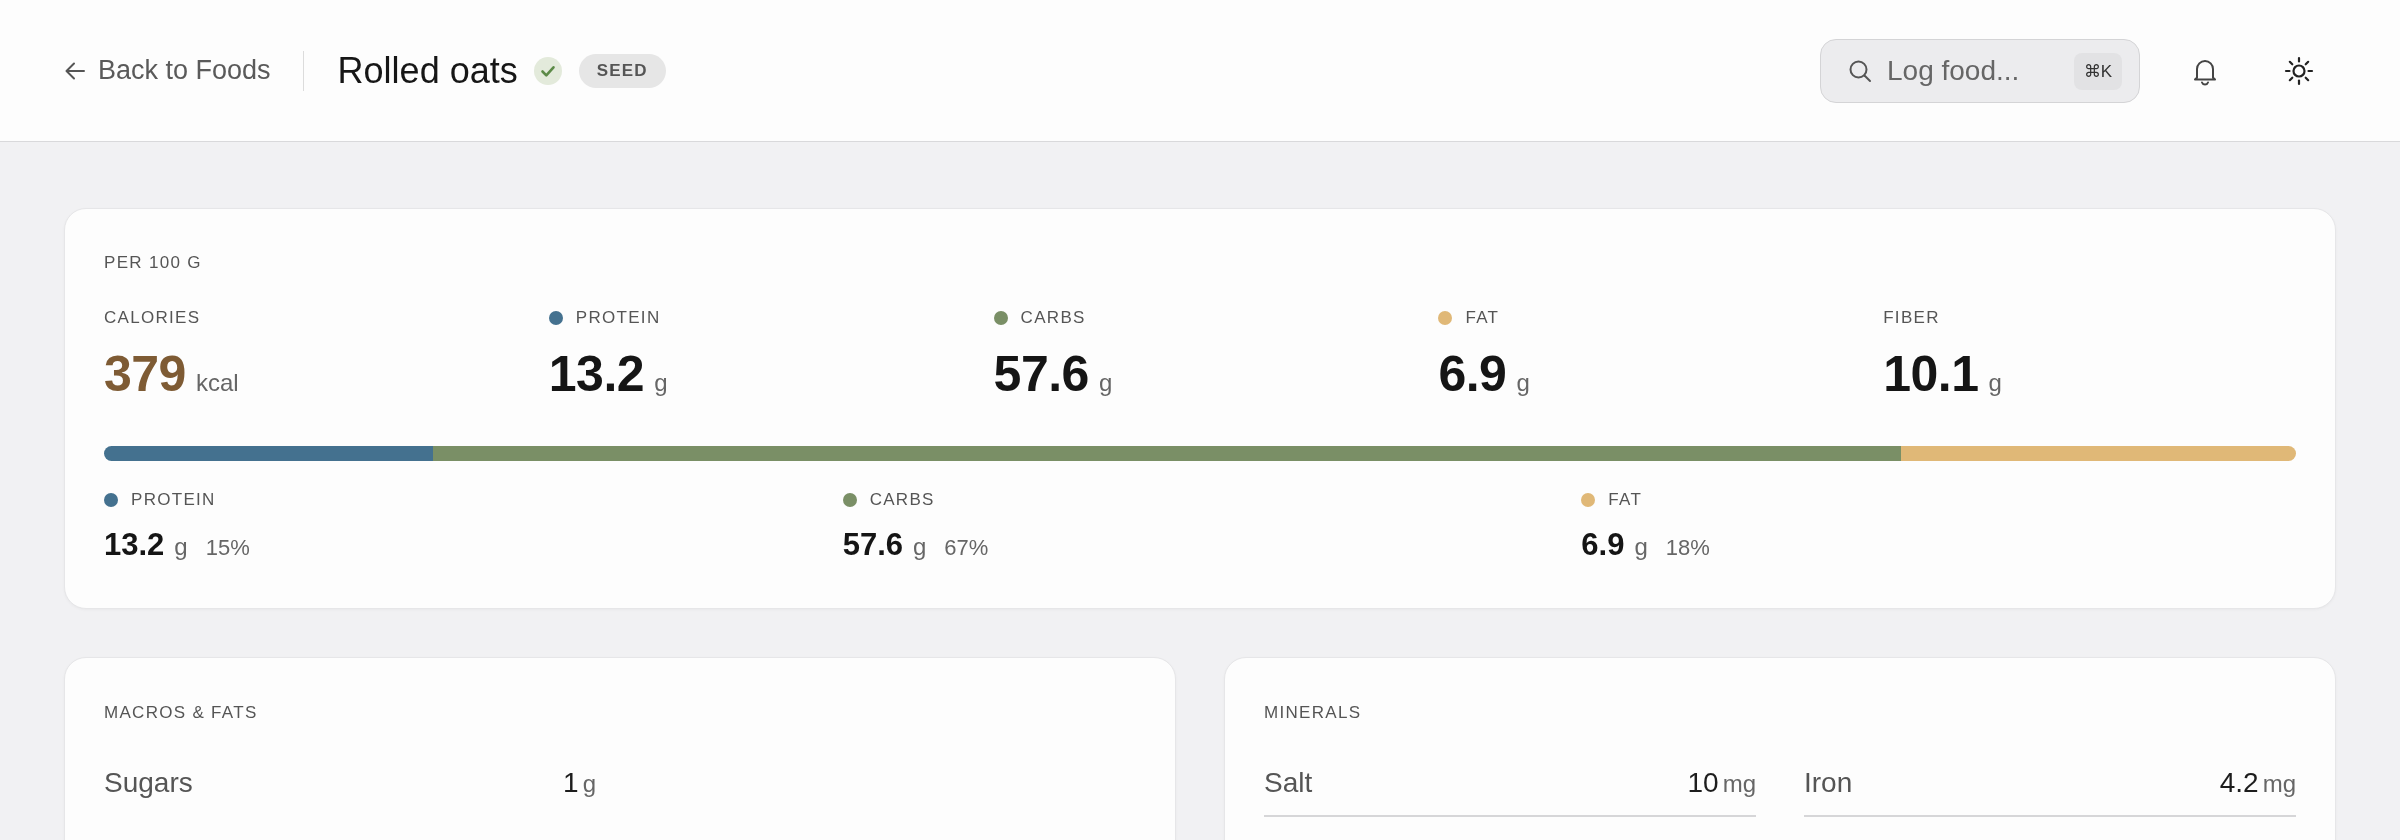 This screenshot has width=2400, height=840. Describe the element at coordinates (1041, 374) in the screenshot. I see `stat-value: 57.6` at that location.